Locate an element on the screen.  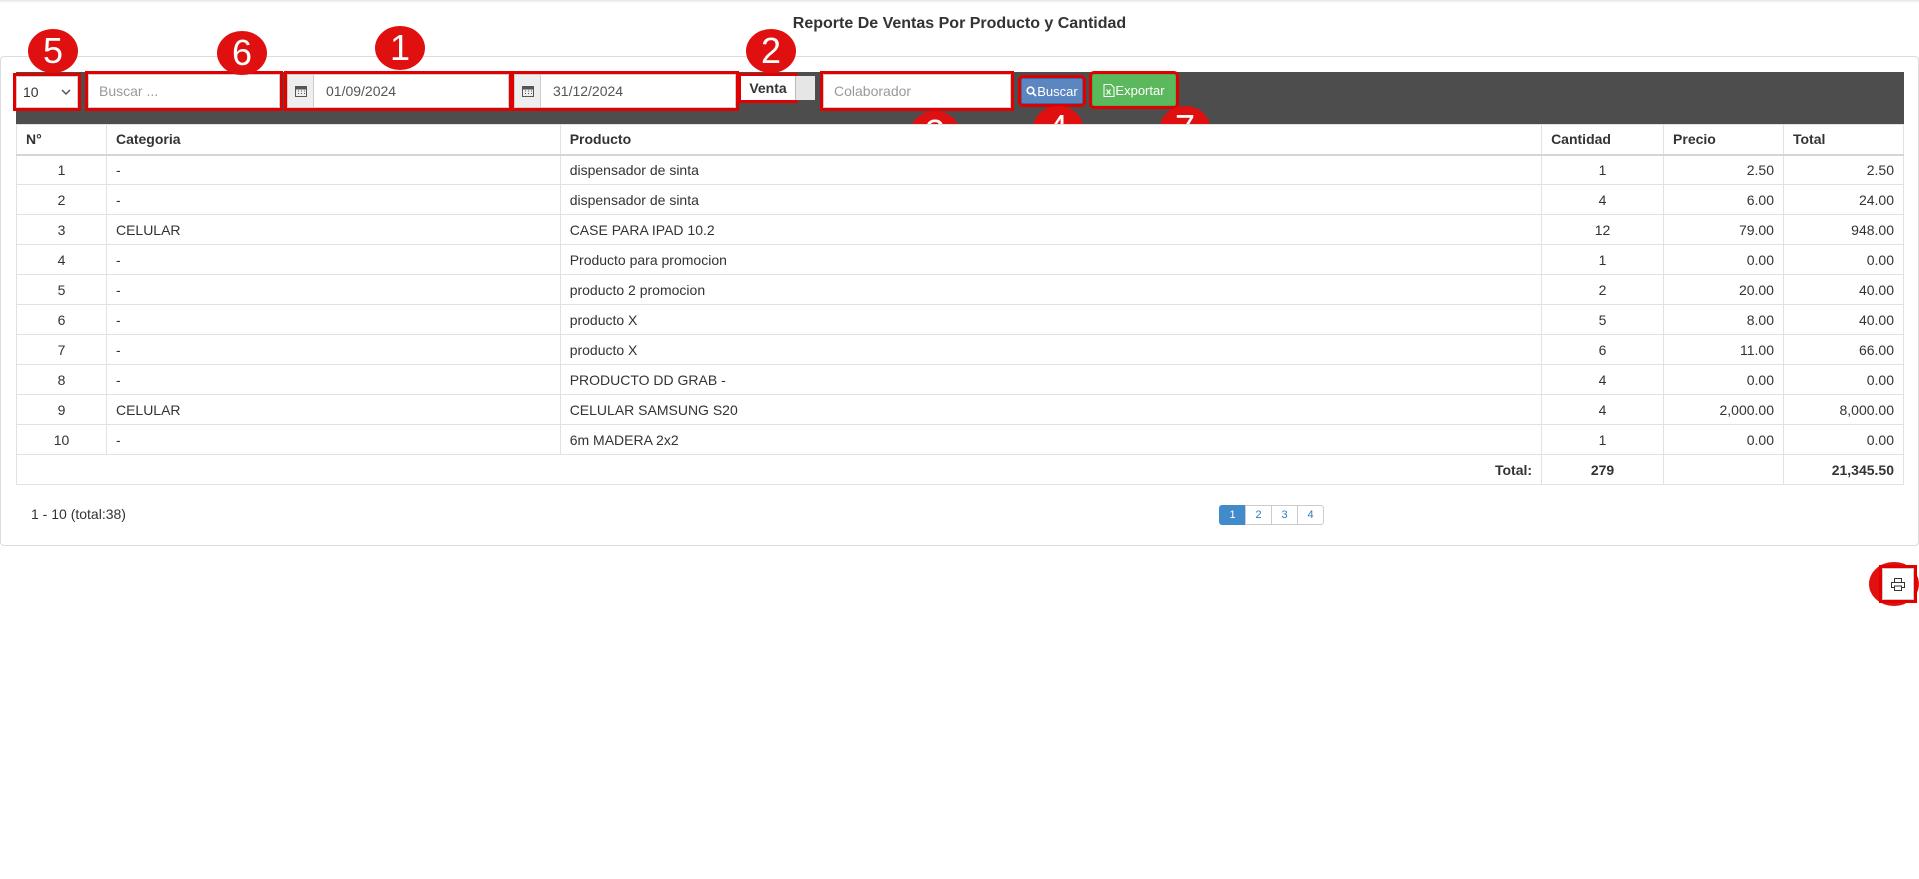
cell-quantity: 6 is located at coordinates (1603, 349).